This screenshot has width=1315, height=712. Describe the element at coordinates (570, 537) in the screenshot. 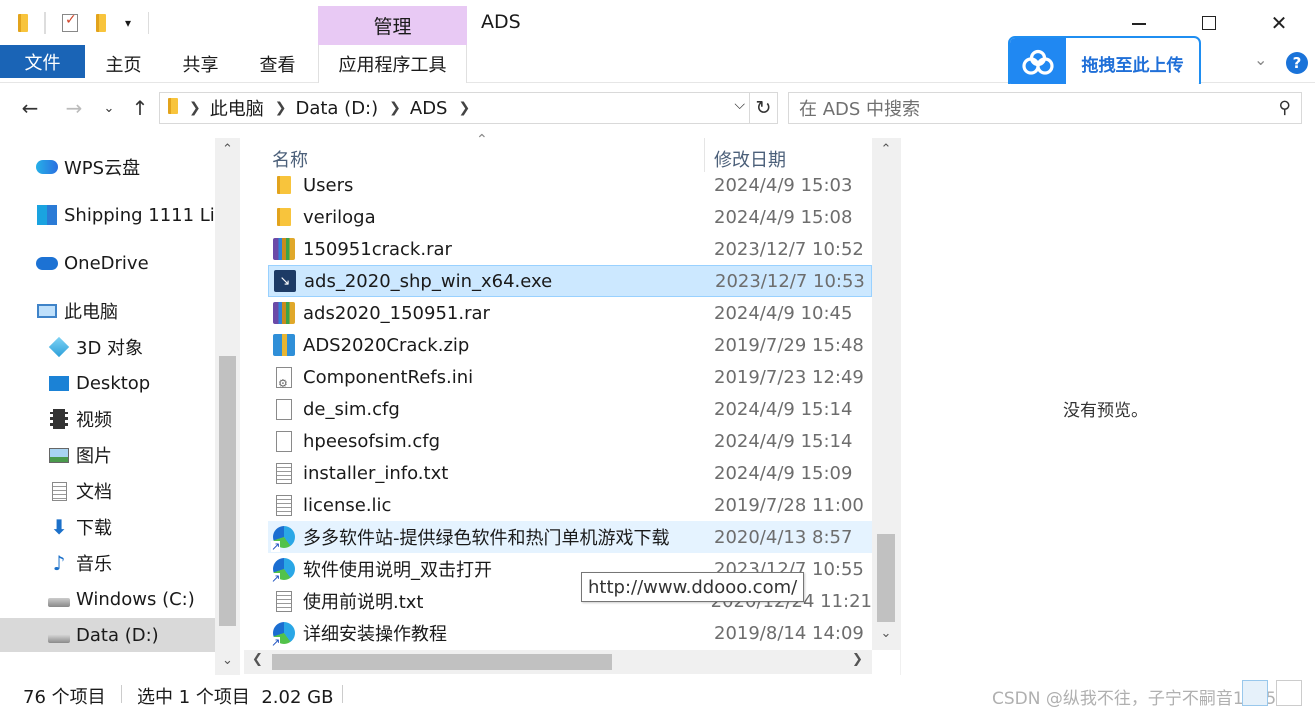

I see `table-row: 多多软件站-提供绿色软件和热门单机游戏下载 2020/4/13 8:57` at that location.